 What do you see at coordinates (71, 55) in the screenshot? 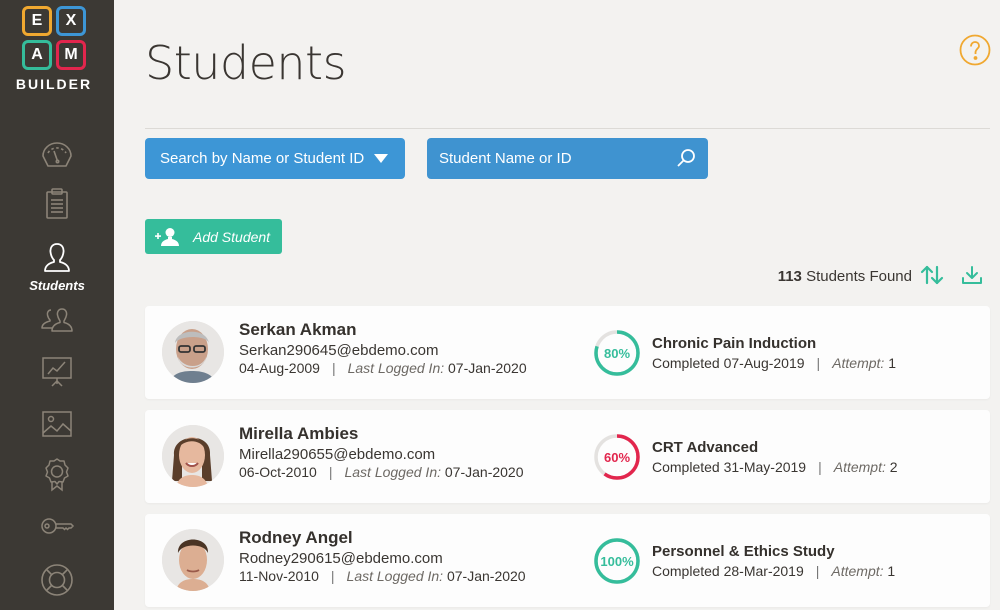
I see `logo-tile-m: M` at bounding box center [71, 55].